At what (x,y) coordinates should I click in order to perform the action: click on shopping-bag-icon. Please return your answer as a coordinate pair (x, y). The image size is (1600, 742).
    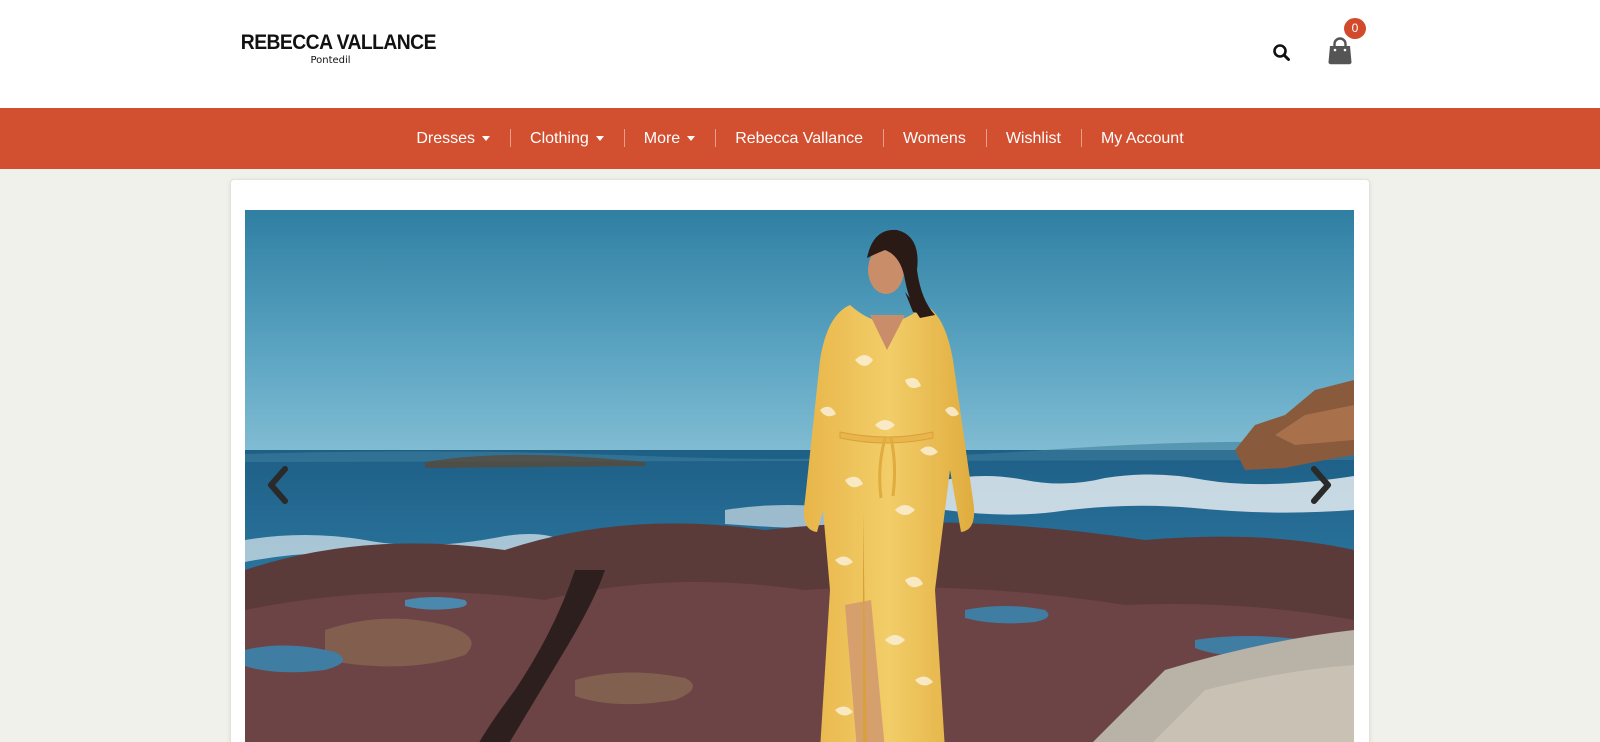
    Looking at the image, I should click on (1340, 51).